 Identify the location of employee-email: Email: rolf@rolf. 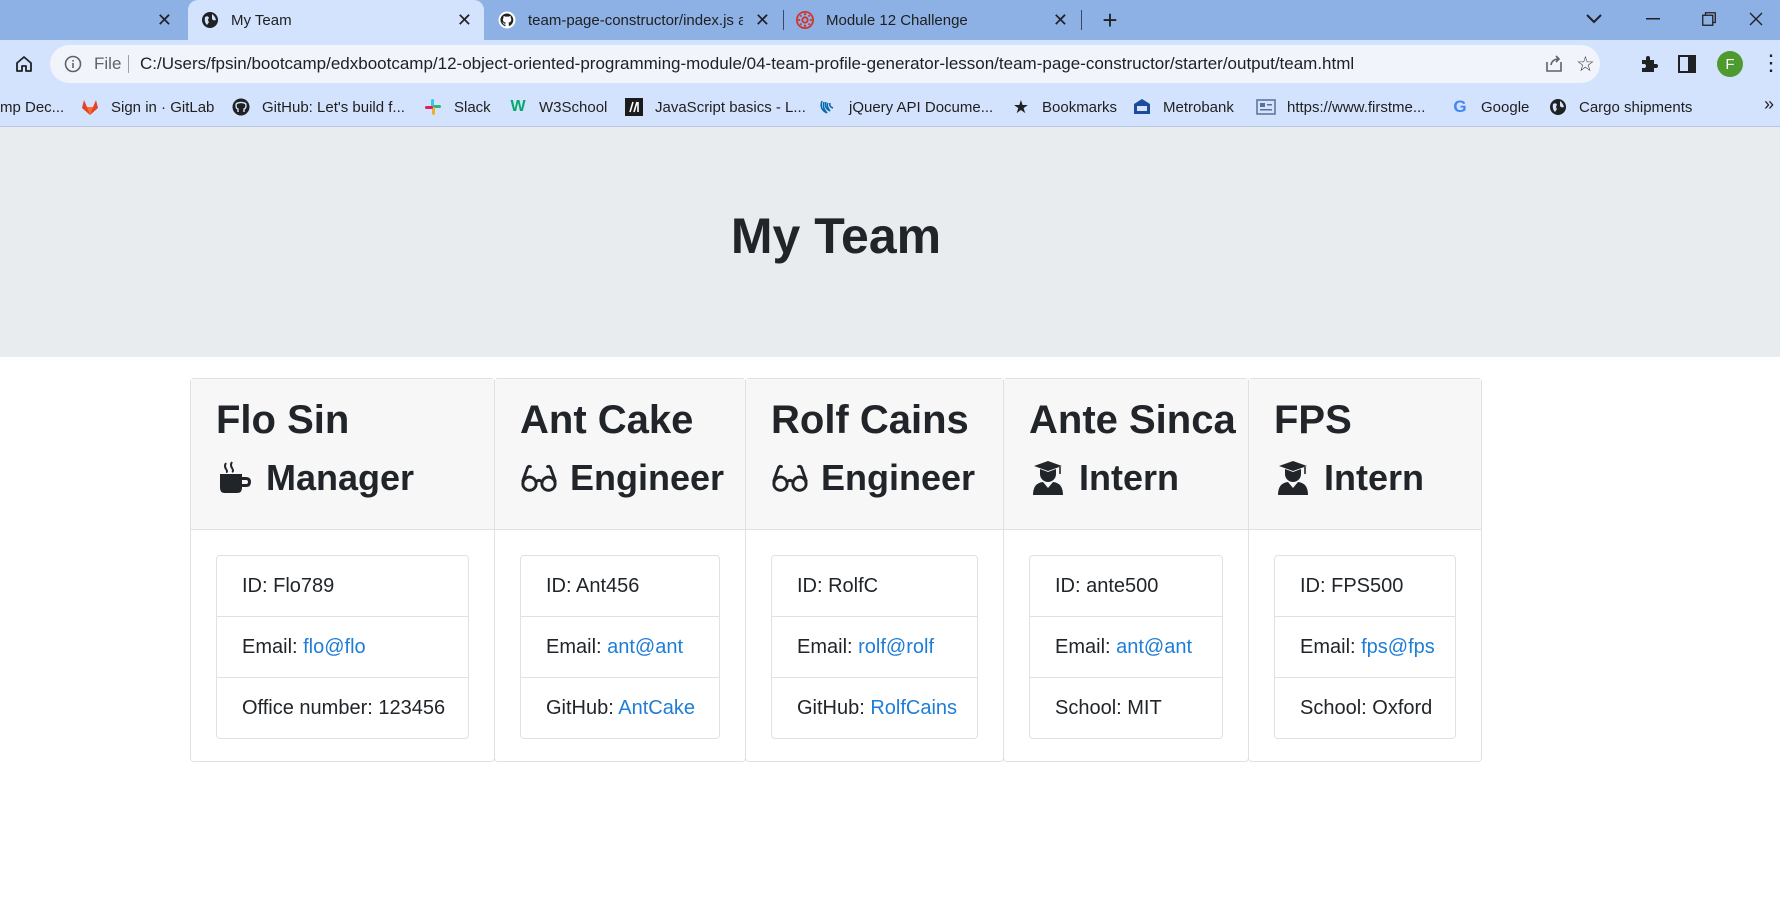
(874, 646).